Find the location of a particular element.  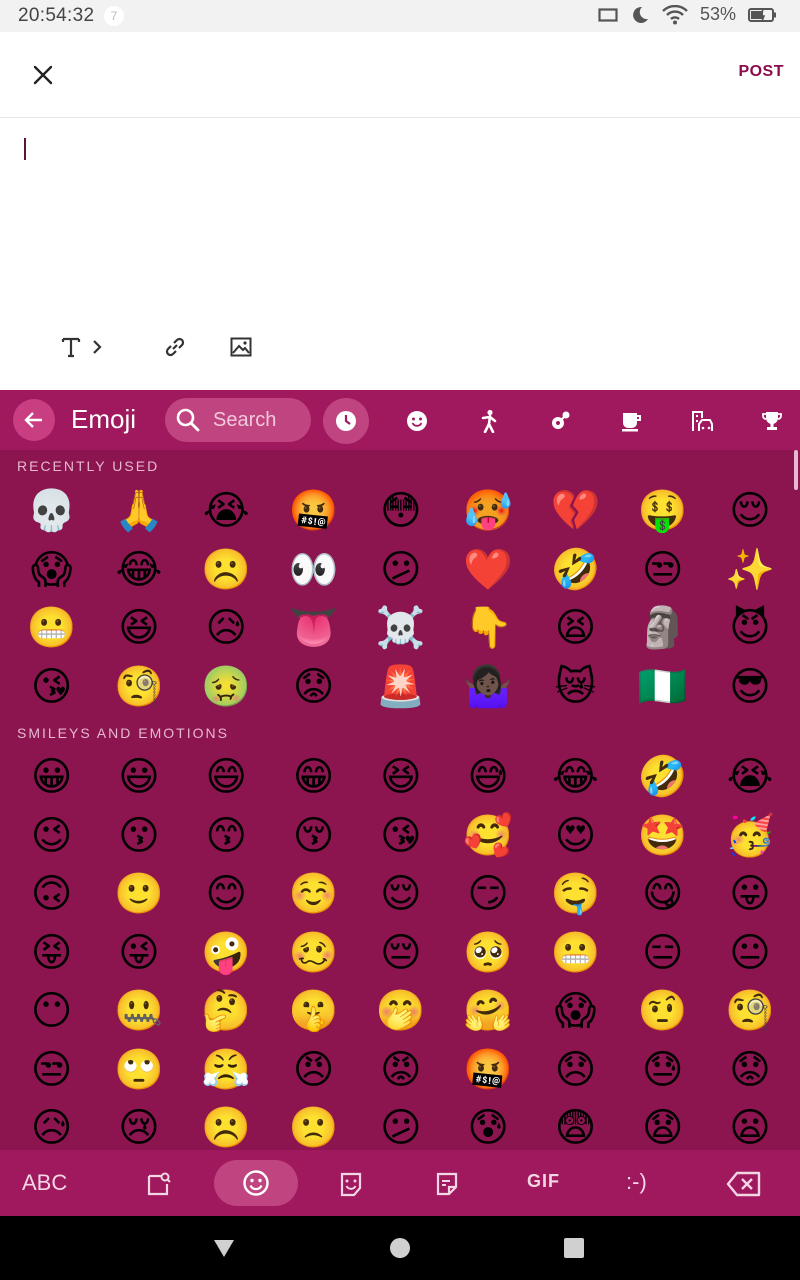

emoji-key-item: 👀 is located at coordinates (313, 570).